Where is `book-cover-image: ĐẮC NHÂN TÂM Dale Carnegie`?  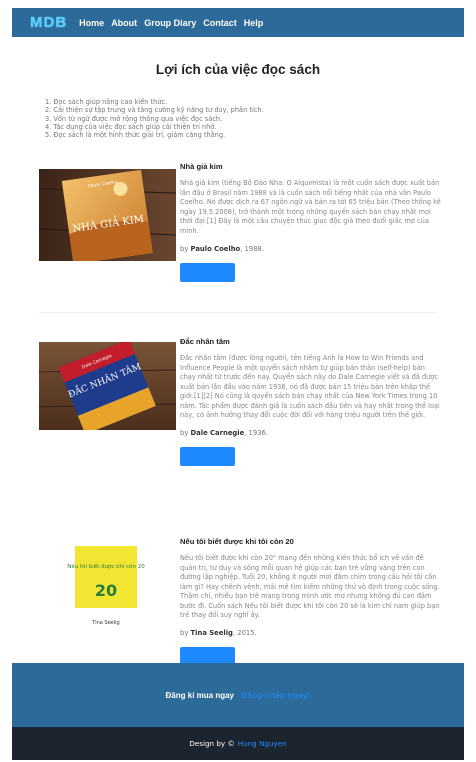 book-cover-image: ĐẮC NHÂN TÂM Dale Carnegie is located at coordinates (107, 386).